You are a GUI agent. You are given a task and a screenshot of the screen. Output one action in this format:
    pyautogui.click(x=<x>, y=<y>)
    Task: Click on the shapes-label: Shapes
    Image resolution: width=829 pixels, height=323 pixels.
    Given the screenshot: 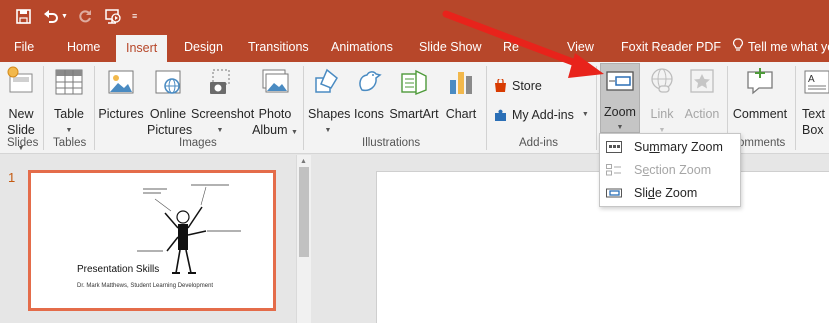 What is the action you would take?
    pyautogui.click(x=329, y=114)
    